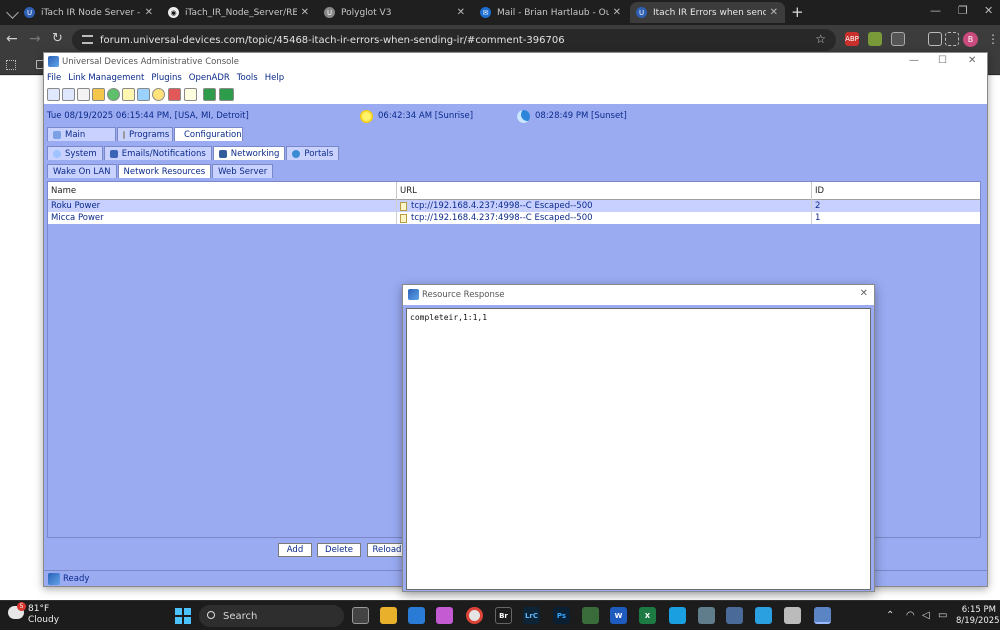 The height and width of the screenshot is (630, 1000). Describe the element at coordinates (33, 614) in the screenshot. I see `weather-widget: 5 81°F Cloudy` at that location.